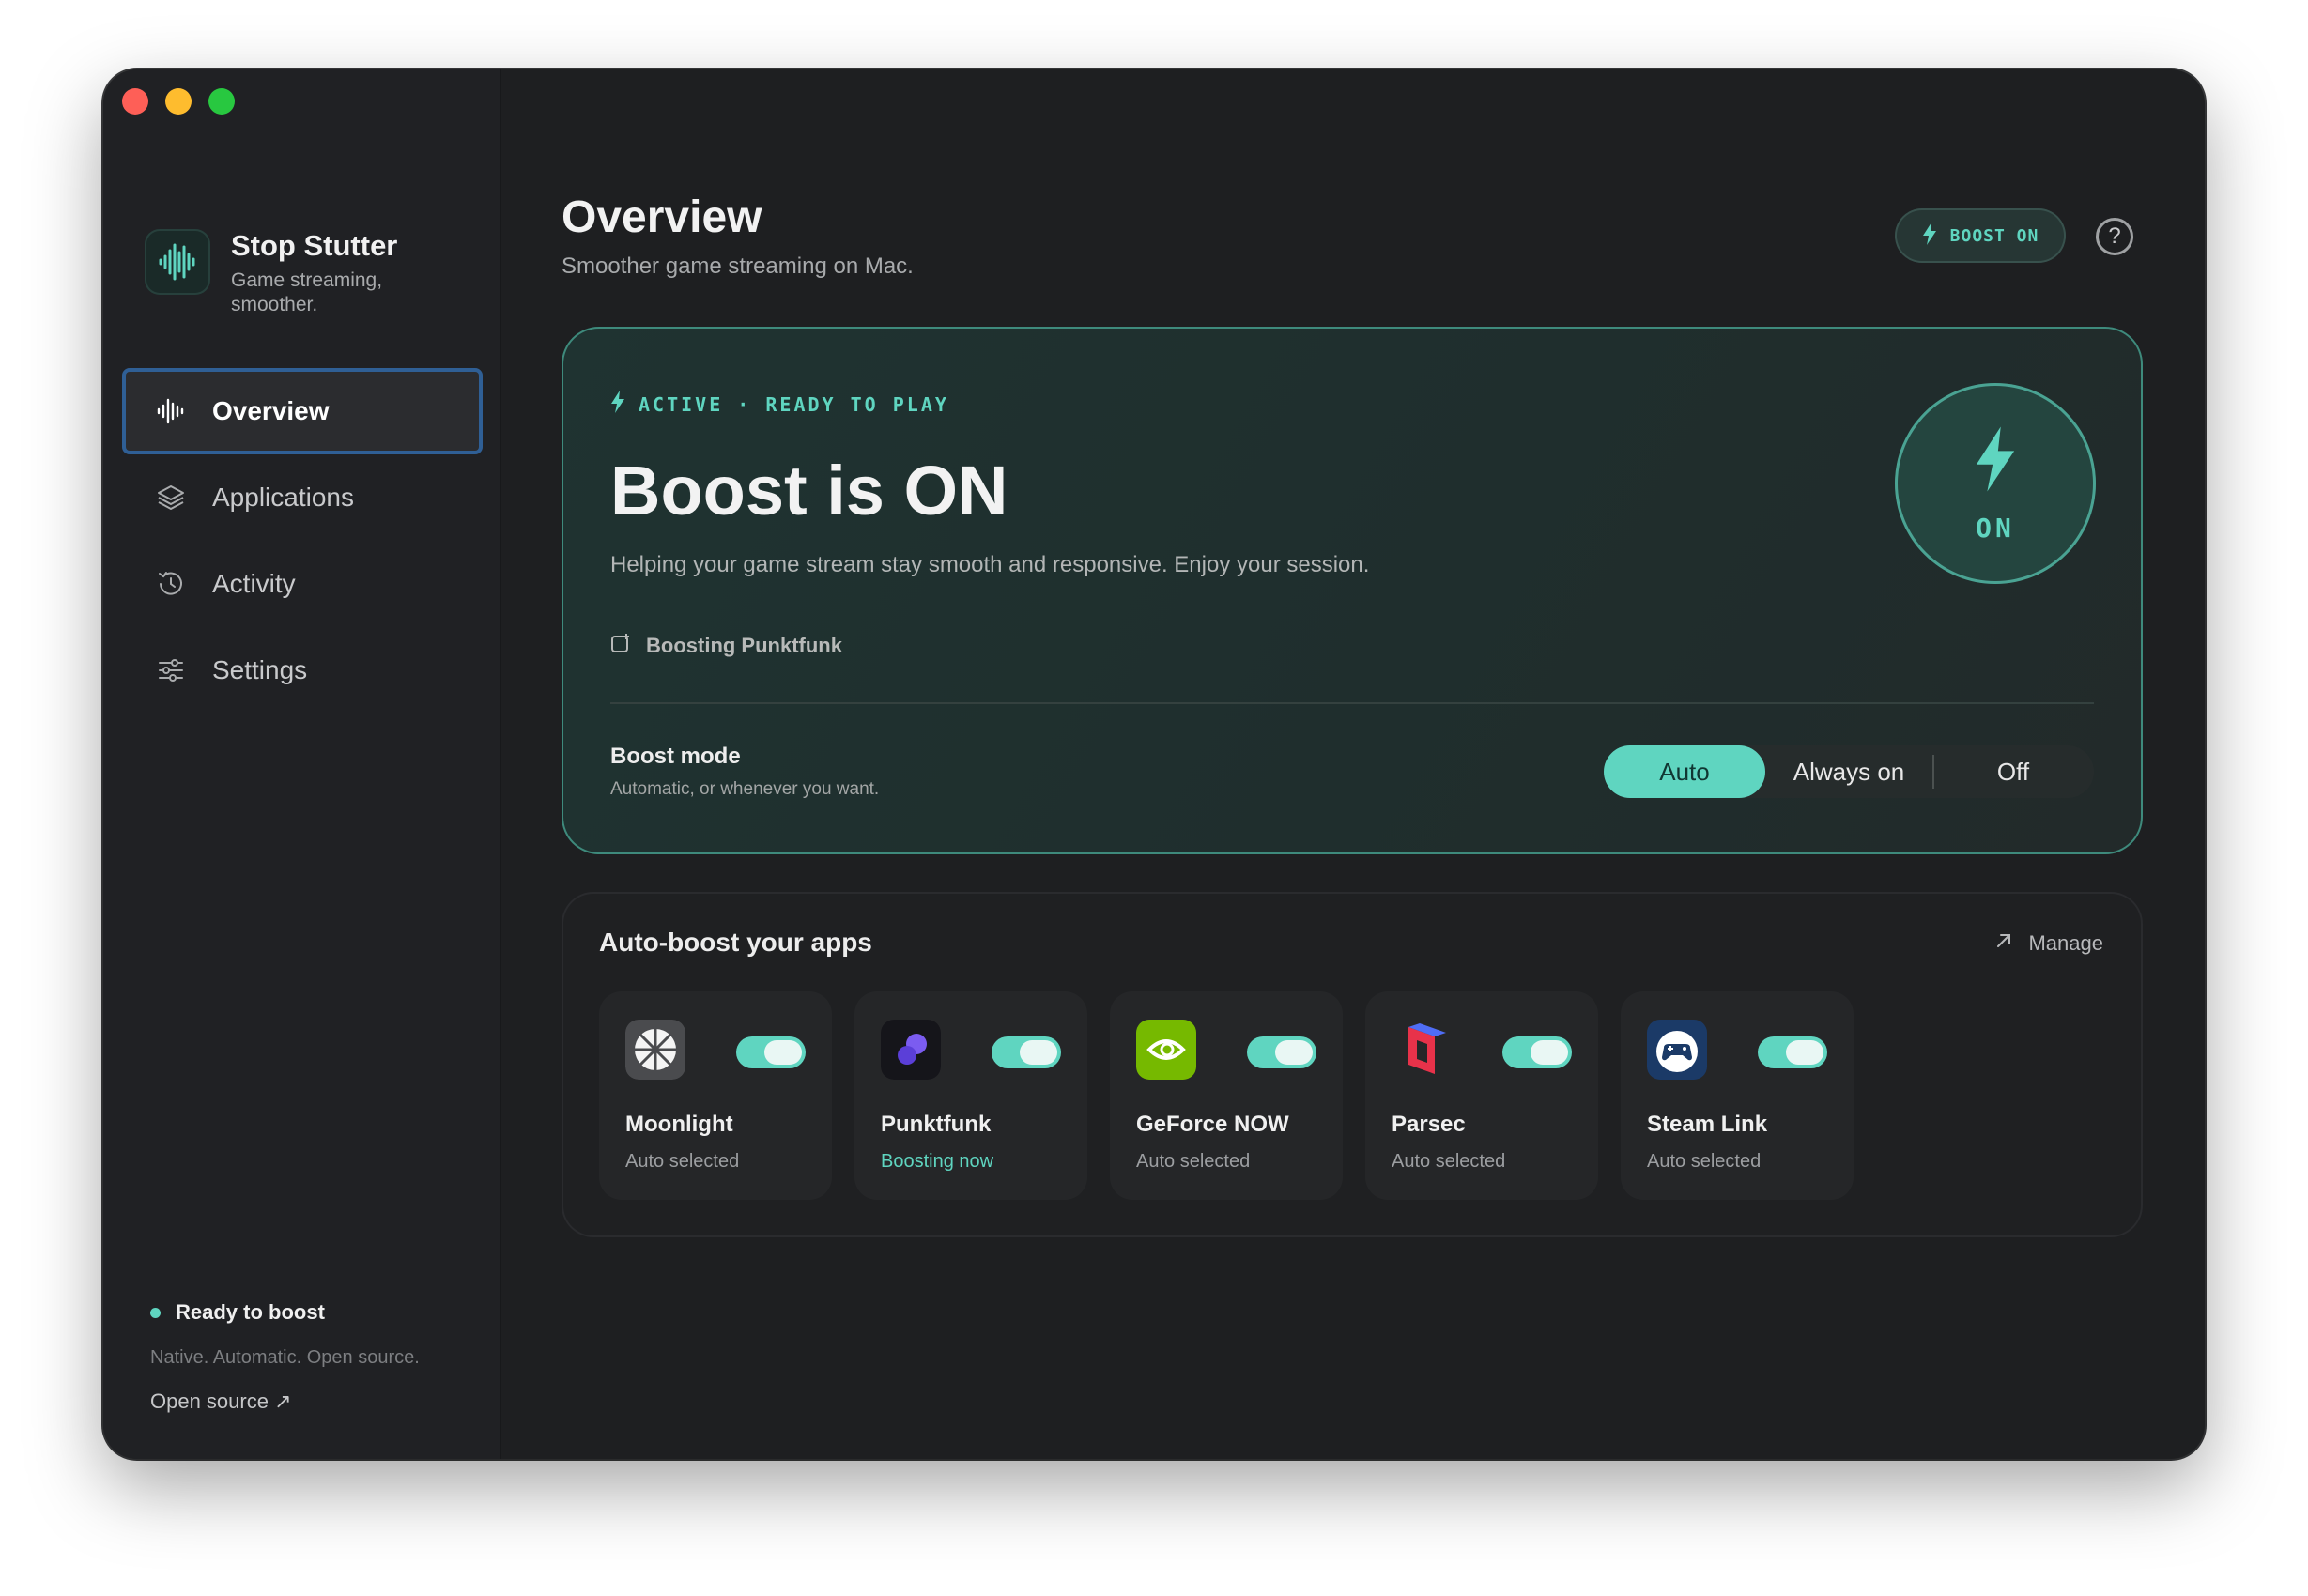 Image resolution: width=2308 pixels, height=1596 pixels. I want to click on parsec-icon, so click(1422, 1050).